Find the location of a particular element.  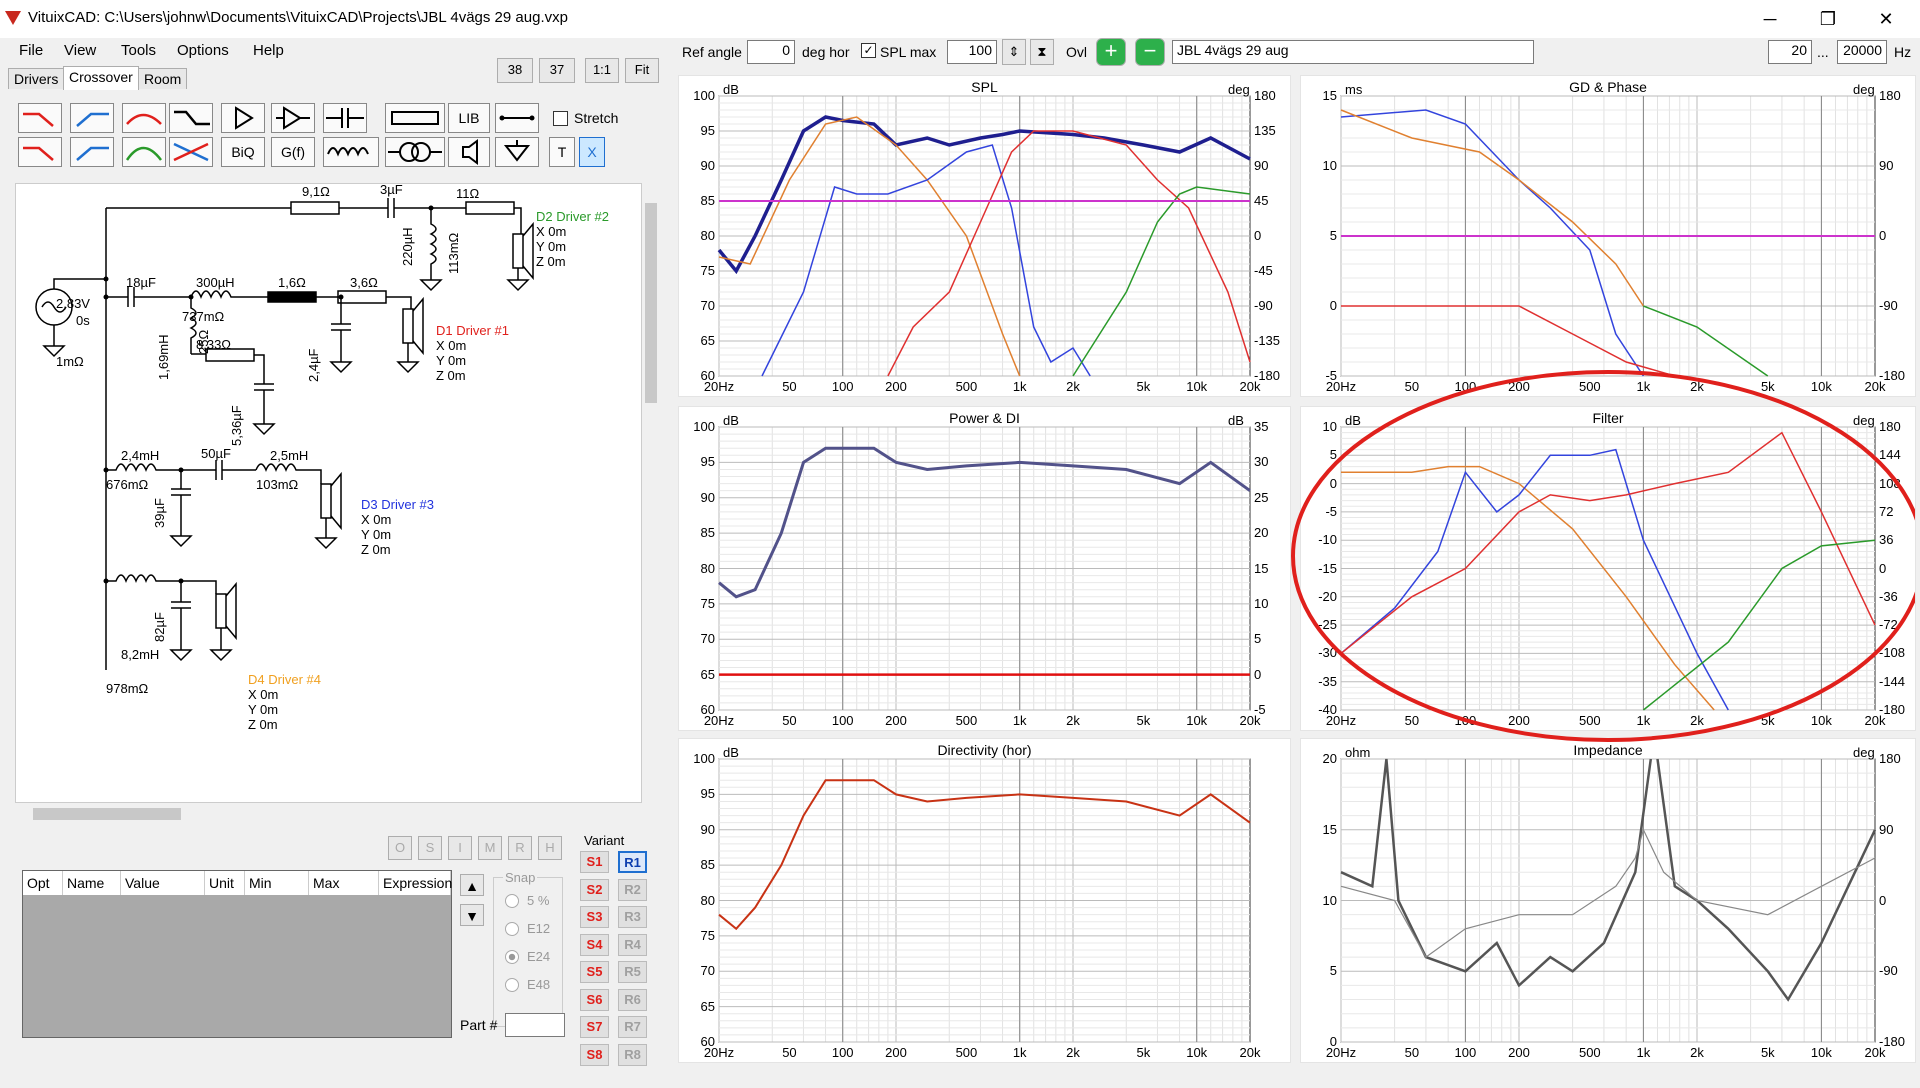

variant-s1-button: S1 is located at coordinates (594, 862).